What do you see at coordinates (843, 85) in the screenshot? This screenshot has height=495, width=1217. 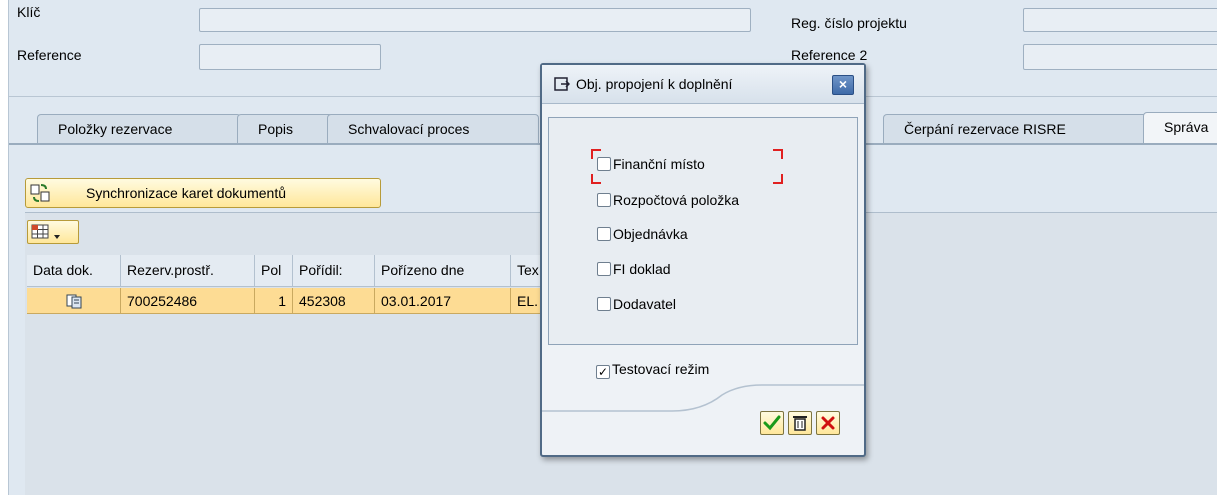 I see `close-icon: ×` at bounding box center [843, 85].